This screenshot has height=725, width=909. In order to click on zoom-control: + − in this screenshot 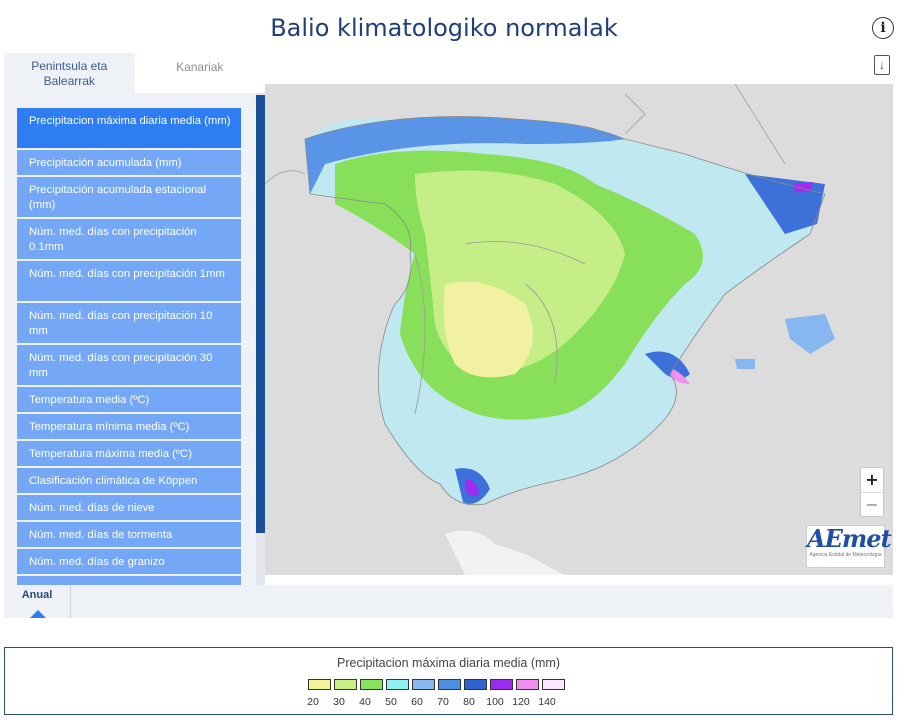, I will do `click(872, 492)`.